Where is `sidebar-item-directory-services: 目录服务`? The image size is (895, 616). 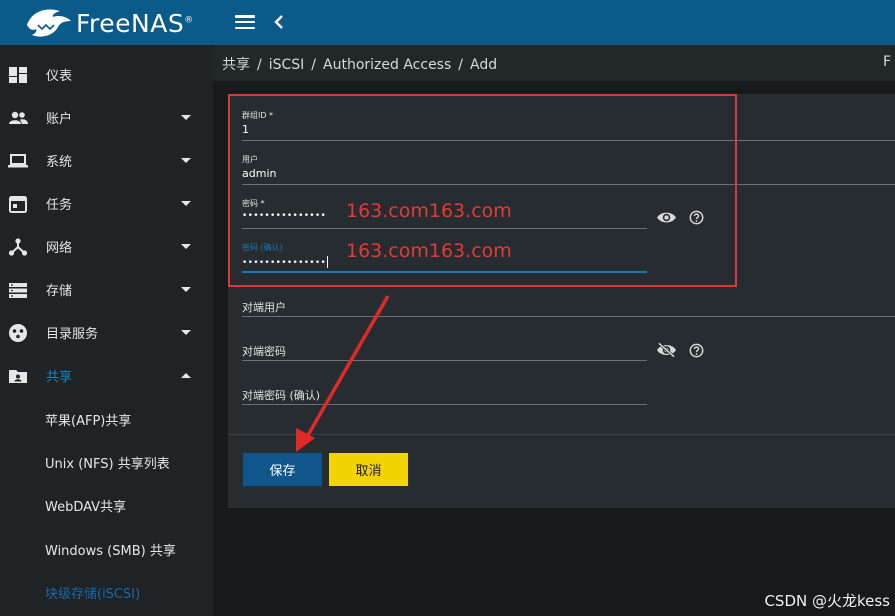
sidebar-item-directory-services: 目录服务 is located at coordinates (106, 332).